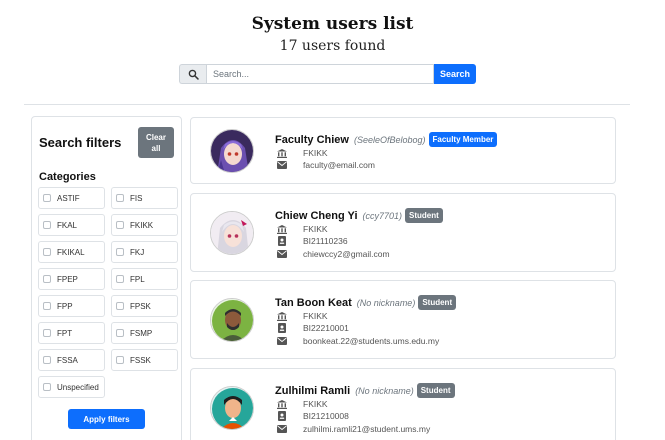 This screenshot has width=665, height=440. Describe the element at coordinates (68, 198) in the screenshot. I see `category-label: ASTIF` at that location.